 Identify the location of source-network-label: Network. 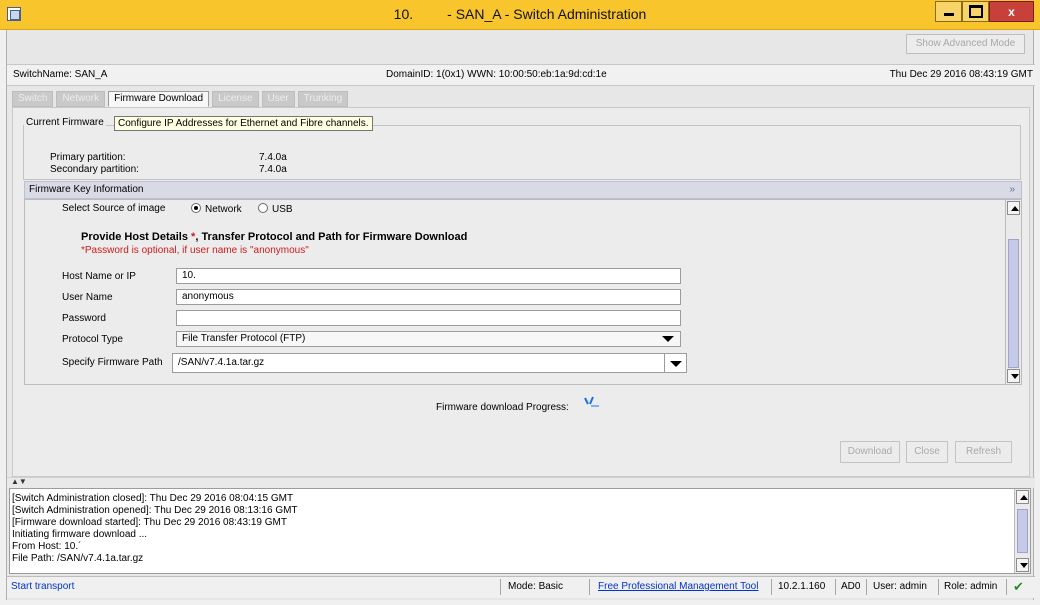
(223, 209).